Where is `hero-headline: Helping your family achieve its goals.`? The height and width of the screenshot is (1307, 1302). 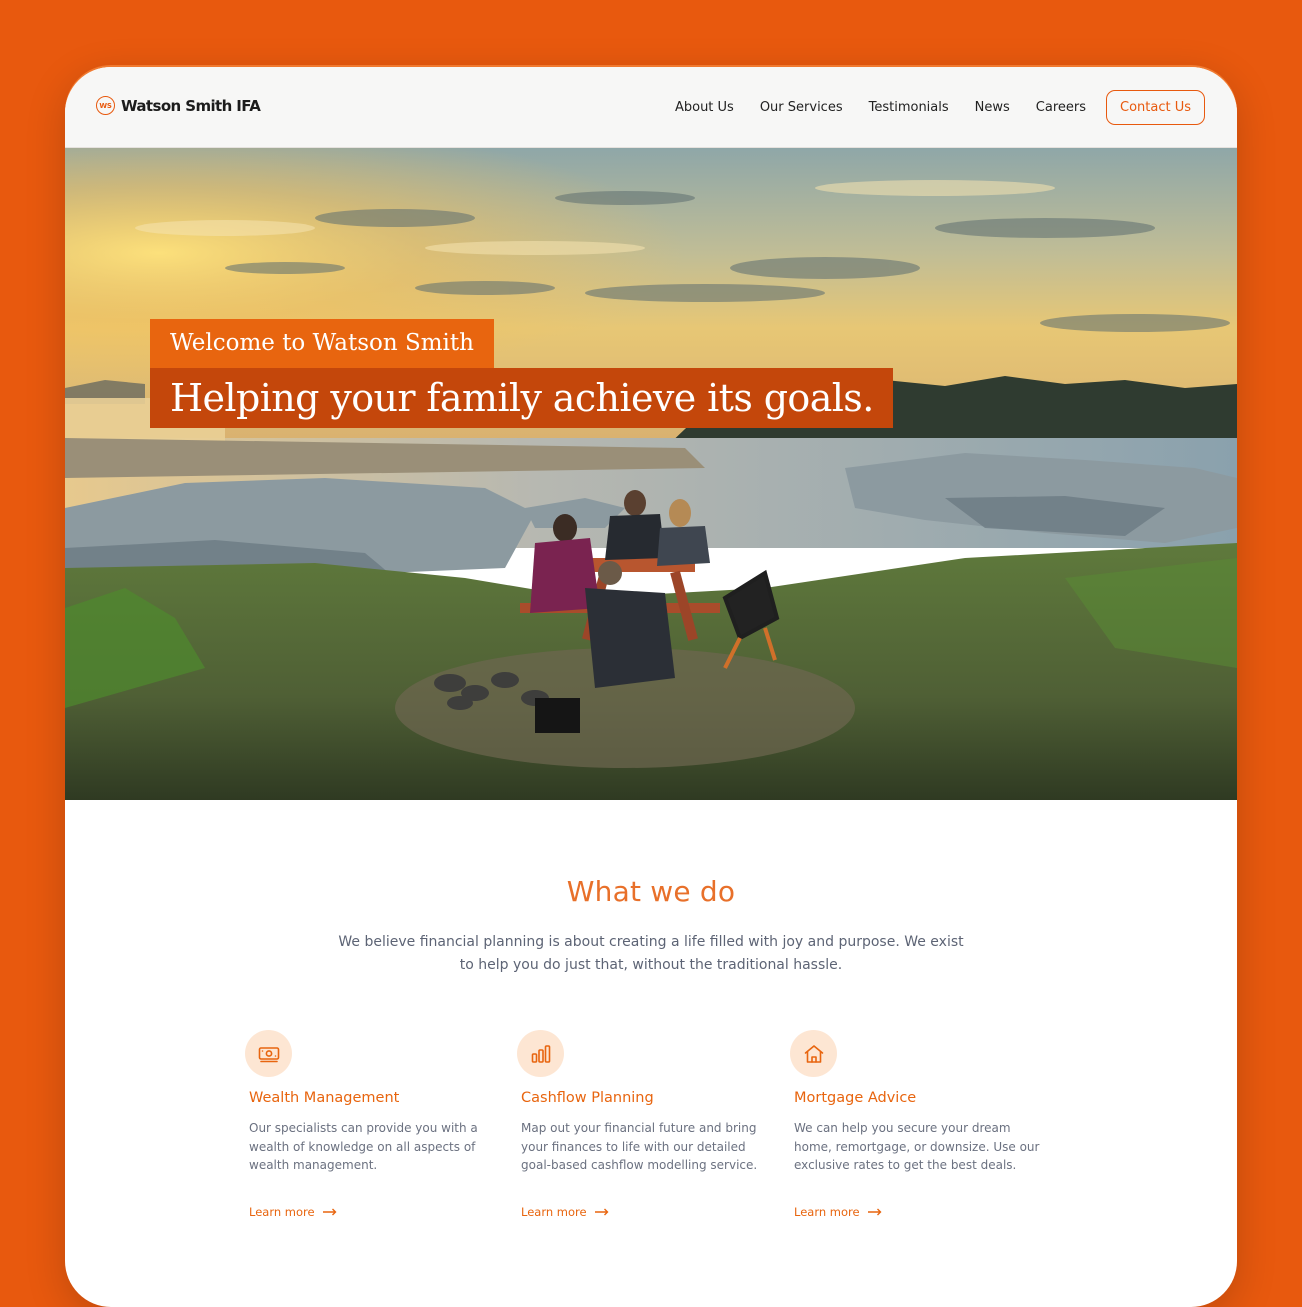
hero-headline: Helping your family achieve its goals. is located at coordinates (521, 398).